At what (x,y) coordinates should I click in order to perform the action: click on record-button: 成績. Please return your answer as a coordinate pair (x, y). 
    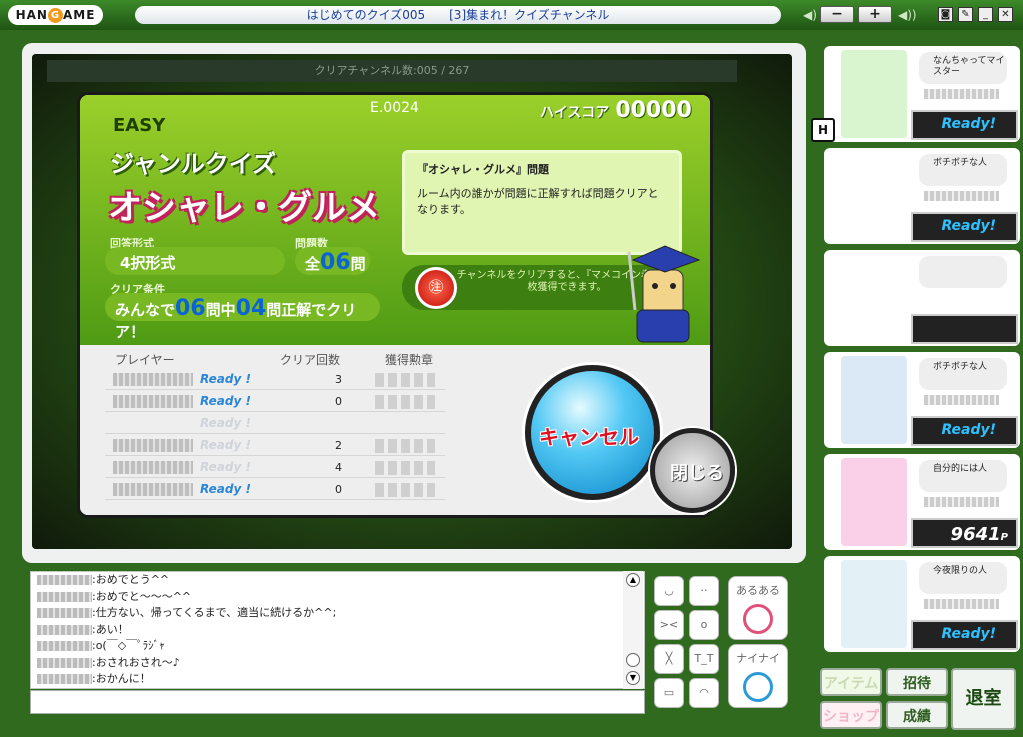
    Looking at the image, I should click on (917, 715).